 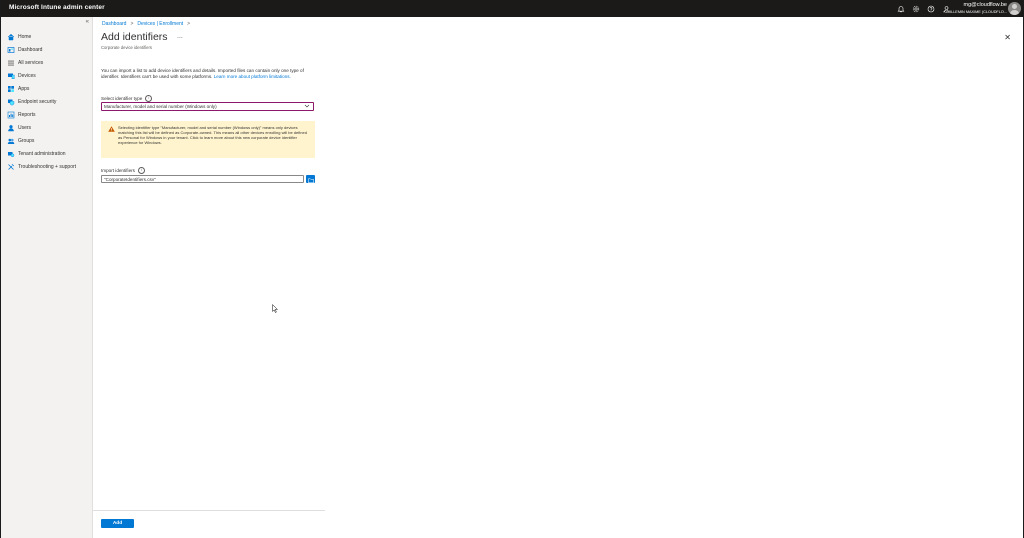 I want to click on sidebar-item-label: Reports, so click(x=27, y=114).